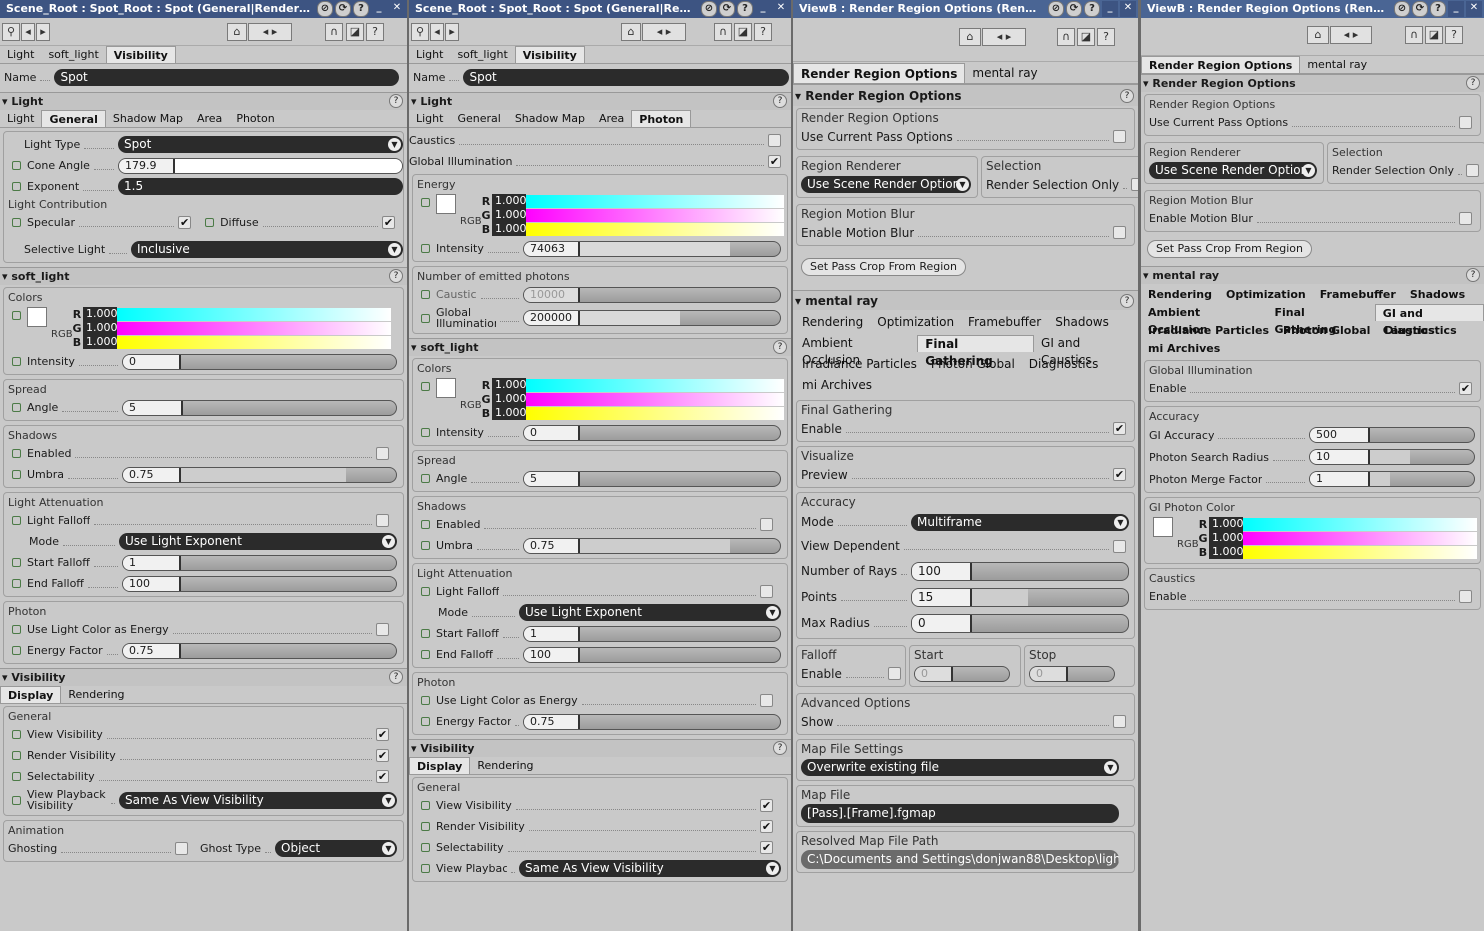 The width and height of the screenshot is (1484, 931). I want to click on energy-factor-slider: 0.75, so click(259, 650).